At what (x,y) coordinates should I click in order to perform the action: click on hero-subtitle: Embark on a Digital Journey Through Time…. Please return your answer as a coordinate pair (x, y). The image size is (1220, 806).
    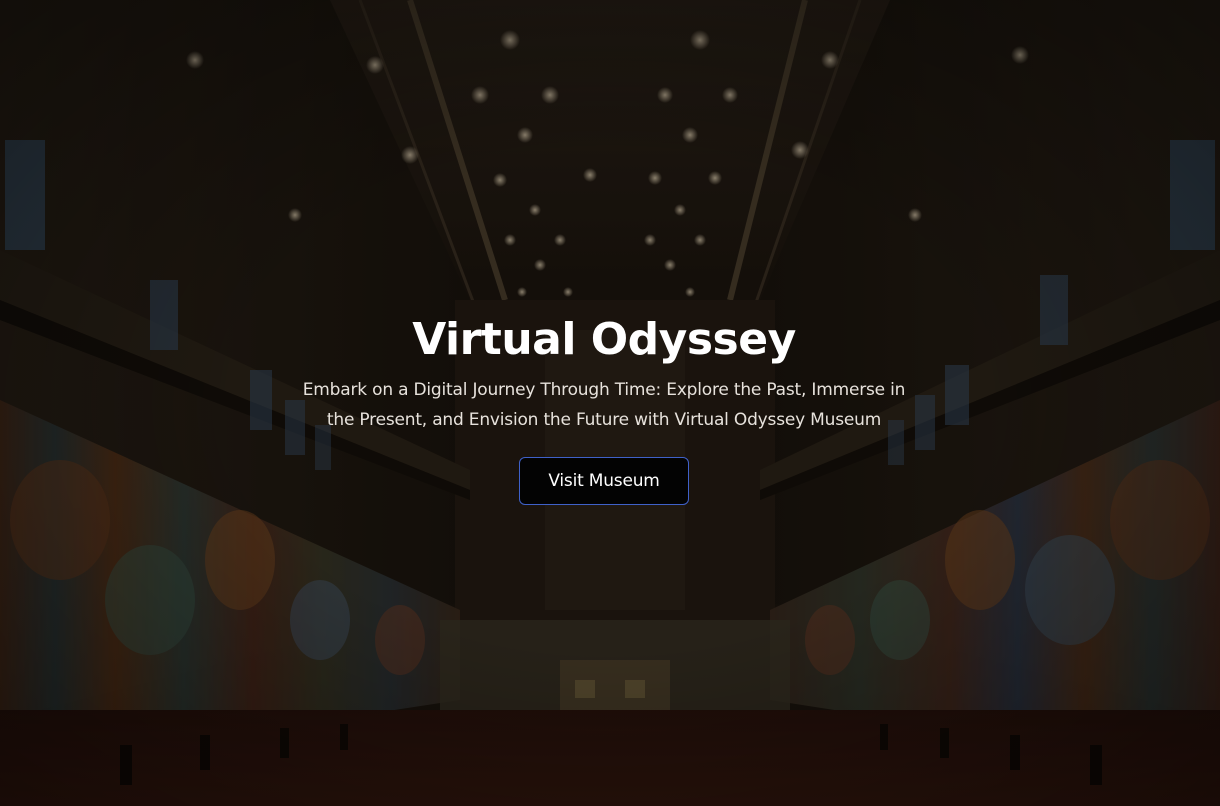
    Looking at the image, I should click on (604, 405).